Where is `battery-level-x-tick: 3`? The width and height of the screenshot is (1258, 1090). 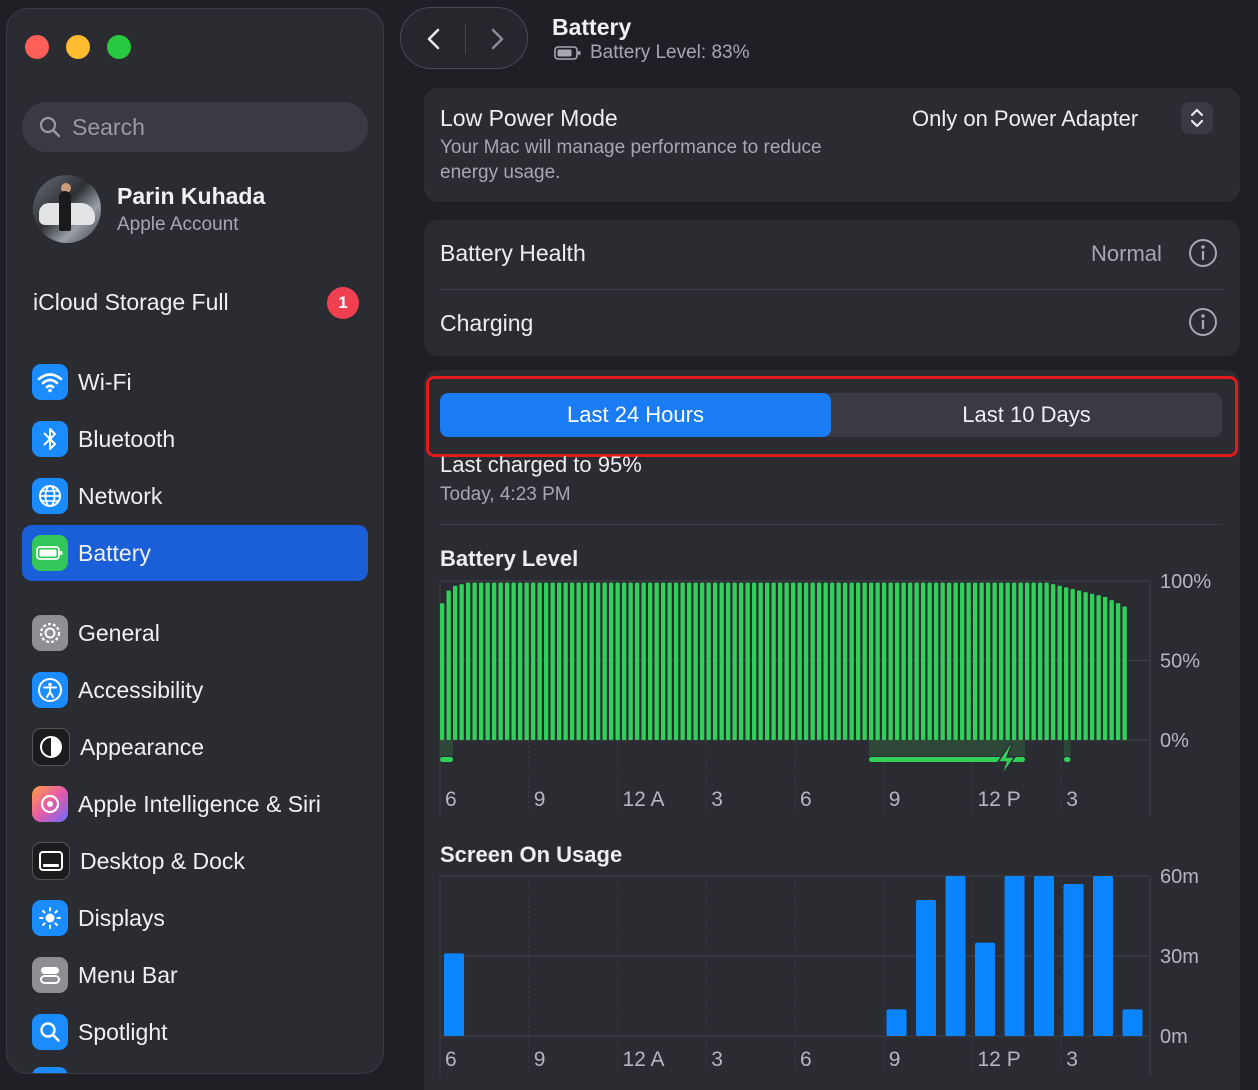
battery-level-x-tick: 3 is located at coordinates (1072, 799).